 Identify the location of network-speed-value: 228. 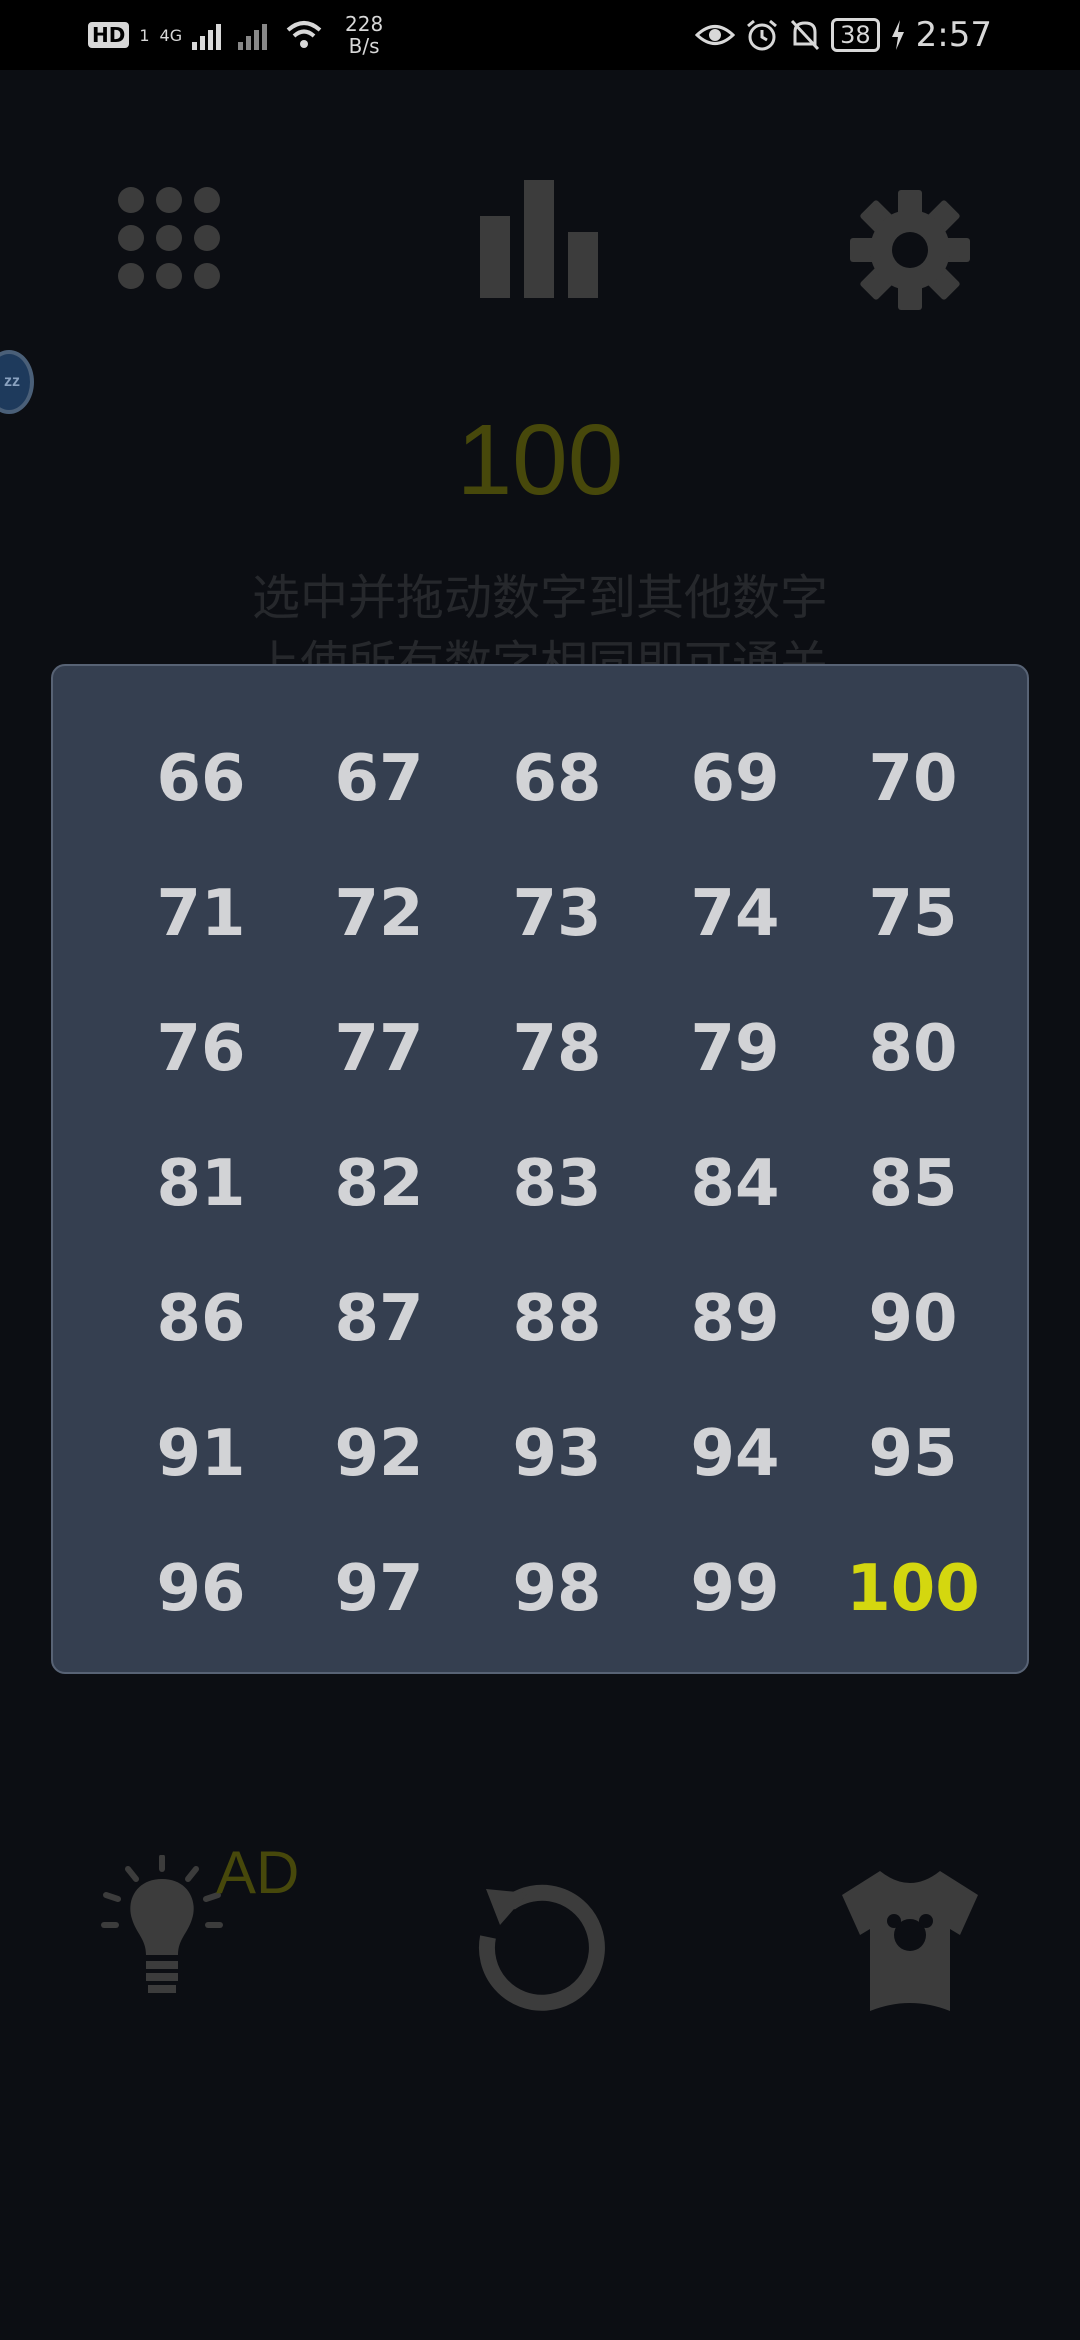
(364, 24).